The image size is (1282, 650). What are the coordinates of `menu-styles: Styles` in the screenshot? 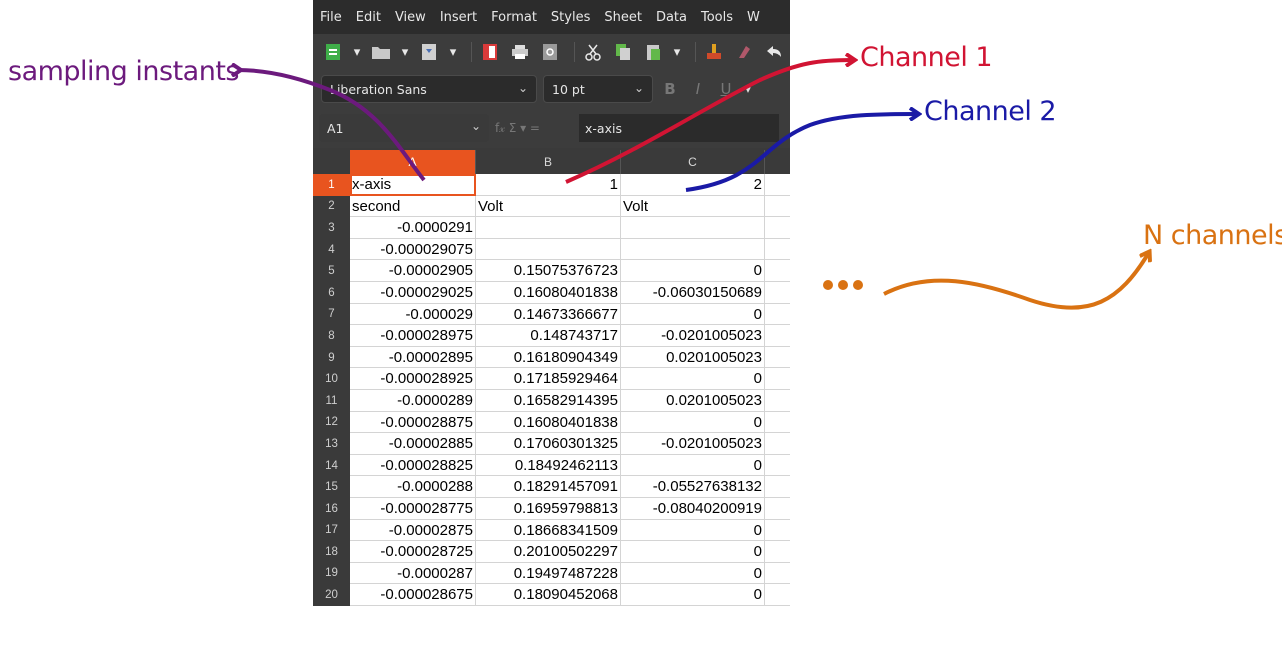 It's located at (570, 17).